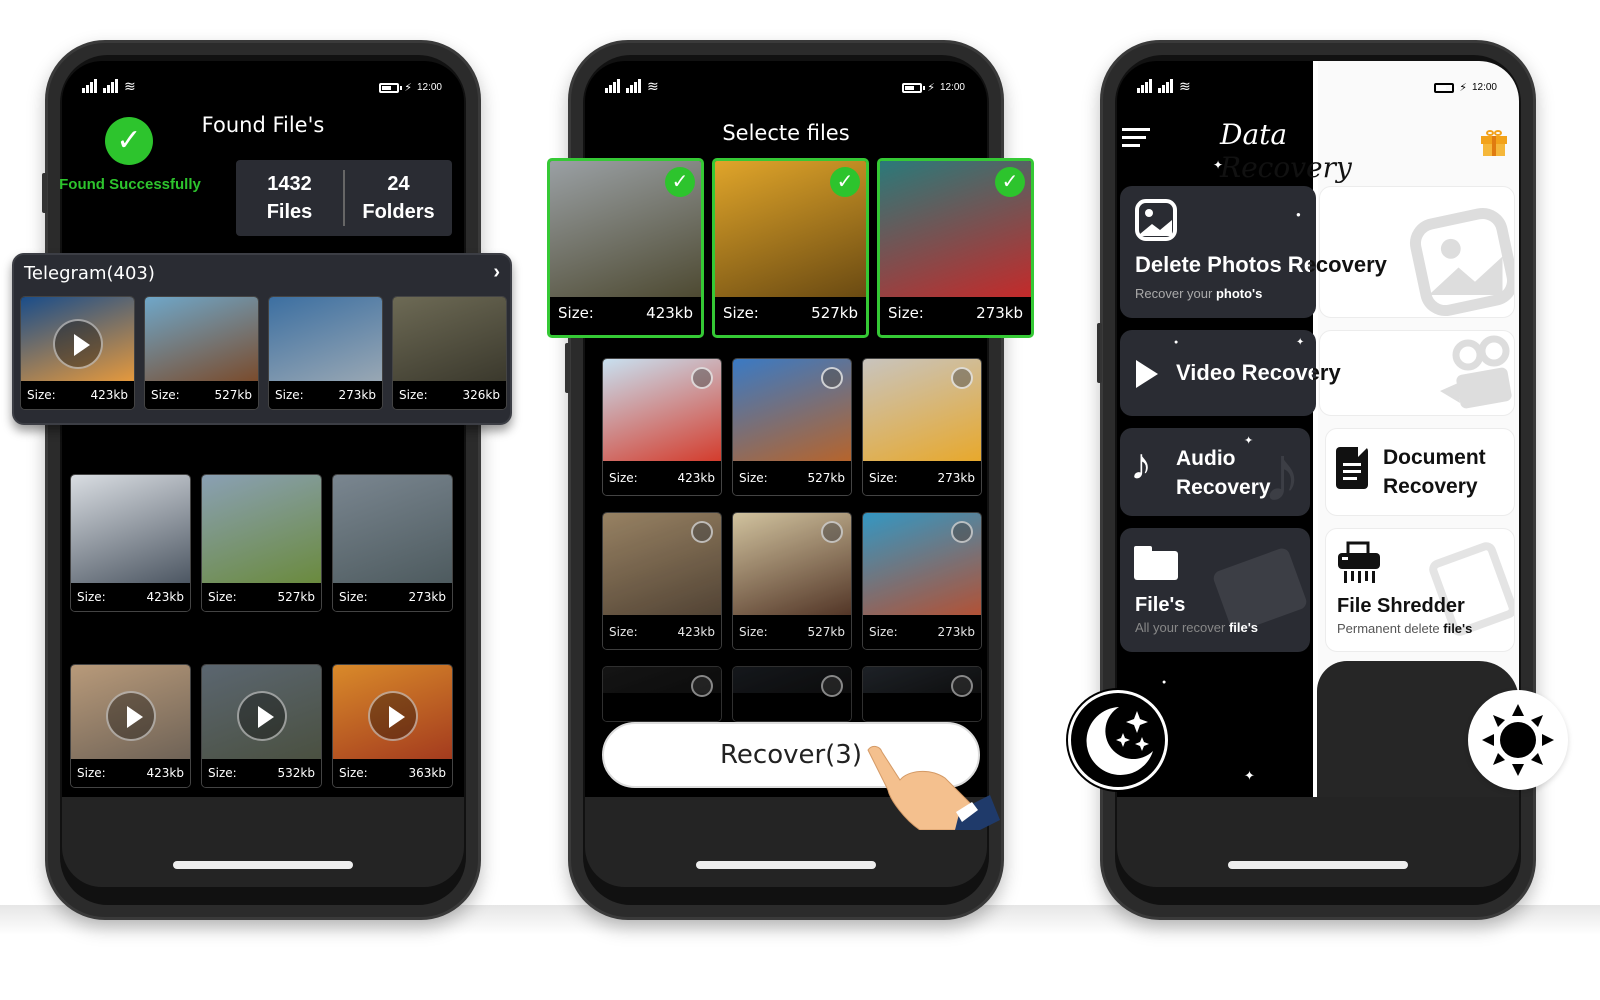  I want to click on document-recovery-card: Document Recovery, so click(1420, 472).